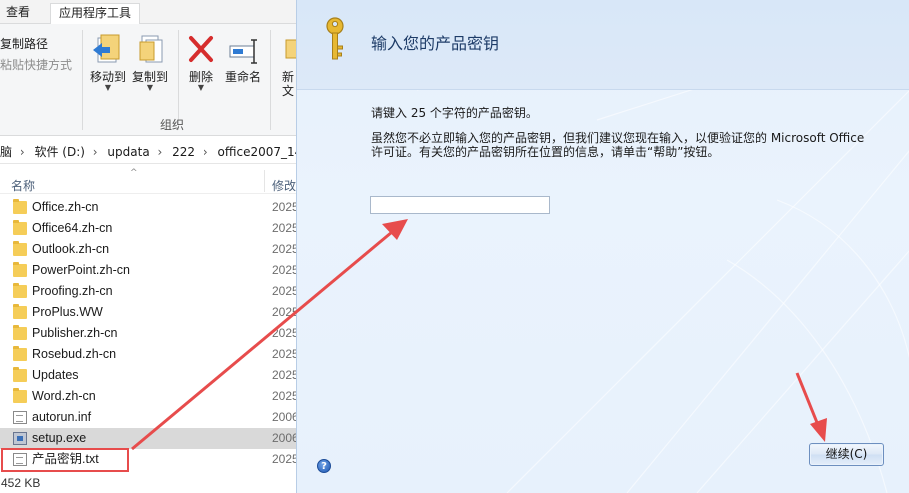  Describe the element at coordinates (150, 291) in the screenshot. I see `list-item: Proofing.zh-cn 2025` at that location.